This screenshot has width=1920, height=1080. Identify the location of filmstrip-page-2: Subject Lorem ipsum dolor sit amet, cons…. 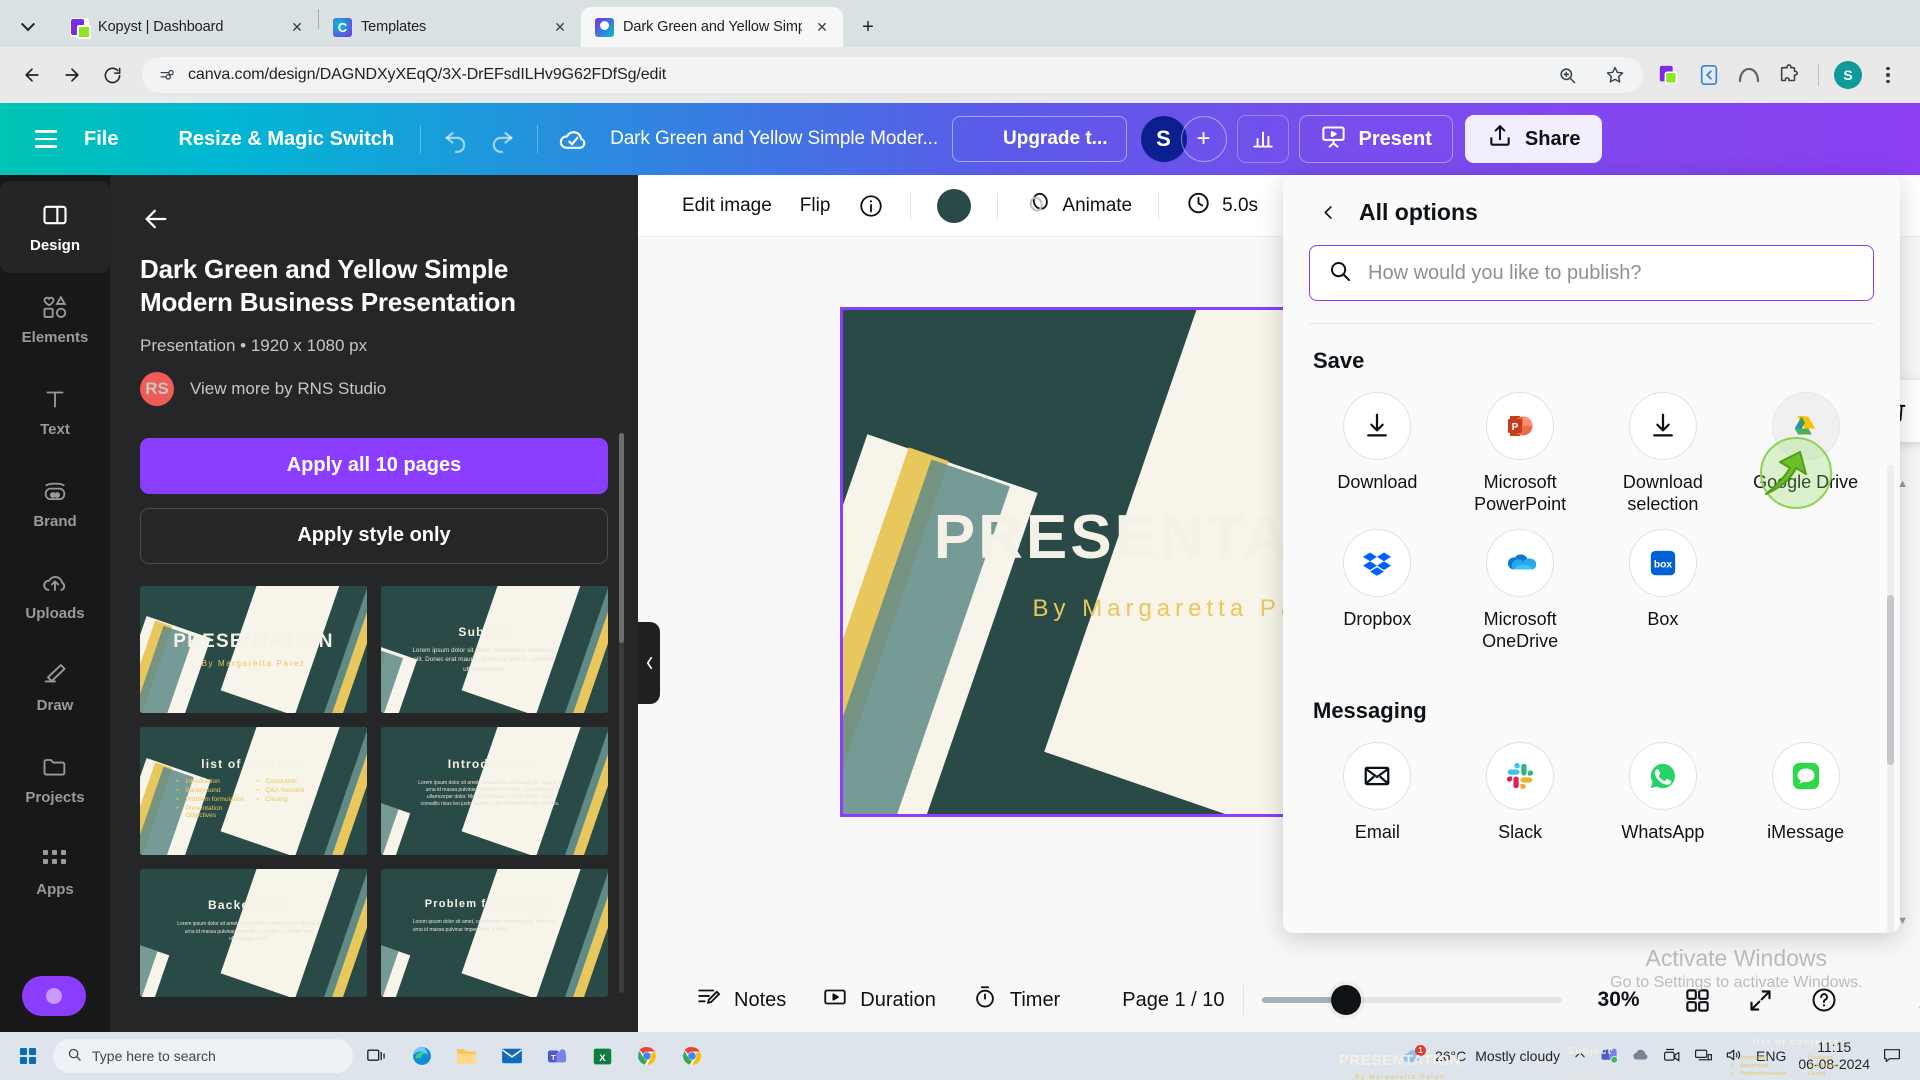
(1598, 1047).